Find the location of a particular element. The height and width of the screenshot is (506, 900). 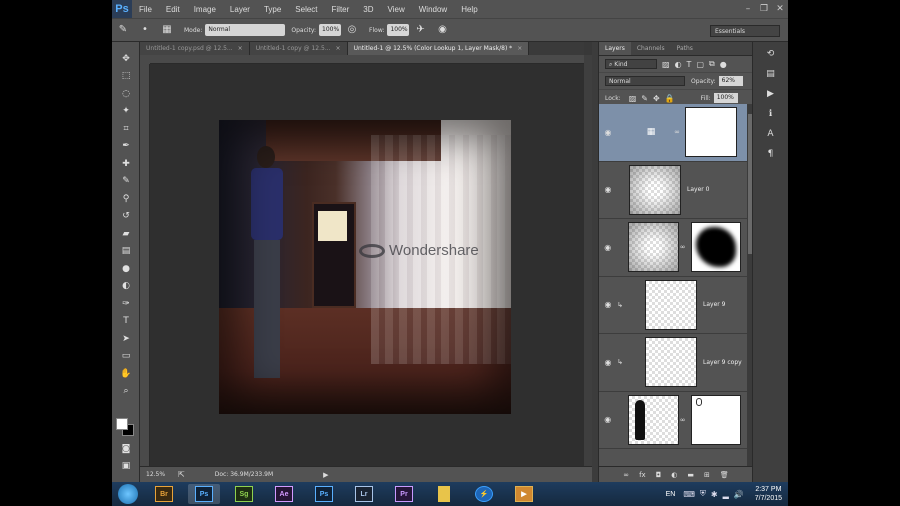

shape-tool-icon: ▭ is located at coordinates (126, 357).